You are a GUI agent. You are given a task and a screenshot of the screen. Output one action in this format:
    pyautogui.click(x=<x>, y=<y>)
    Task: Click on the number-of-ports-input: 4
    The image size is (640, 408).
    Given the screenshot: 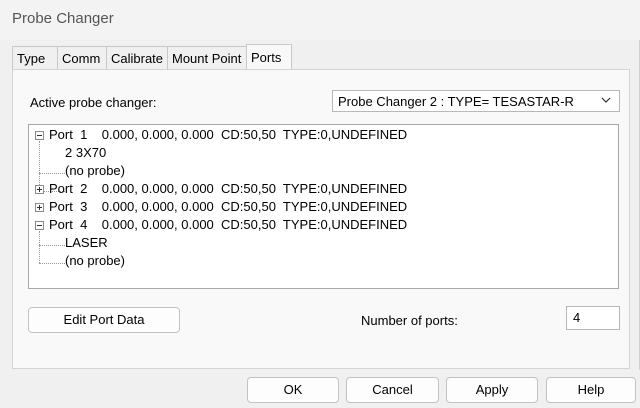 What is the action you would take?
    pyautogui.click(x=593, y=318)
    